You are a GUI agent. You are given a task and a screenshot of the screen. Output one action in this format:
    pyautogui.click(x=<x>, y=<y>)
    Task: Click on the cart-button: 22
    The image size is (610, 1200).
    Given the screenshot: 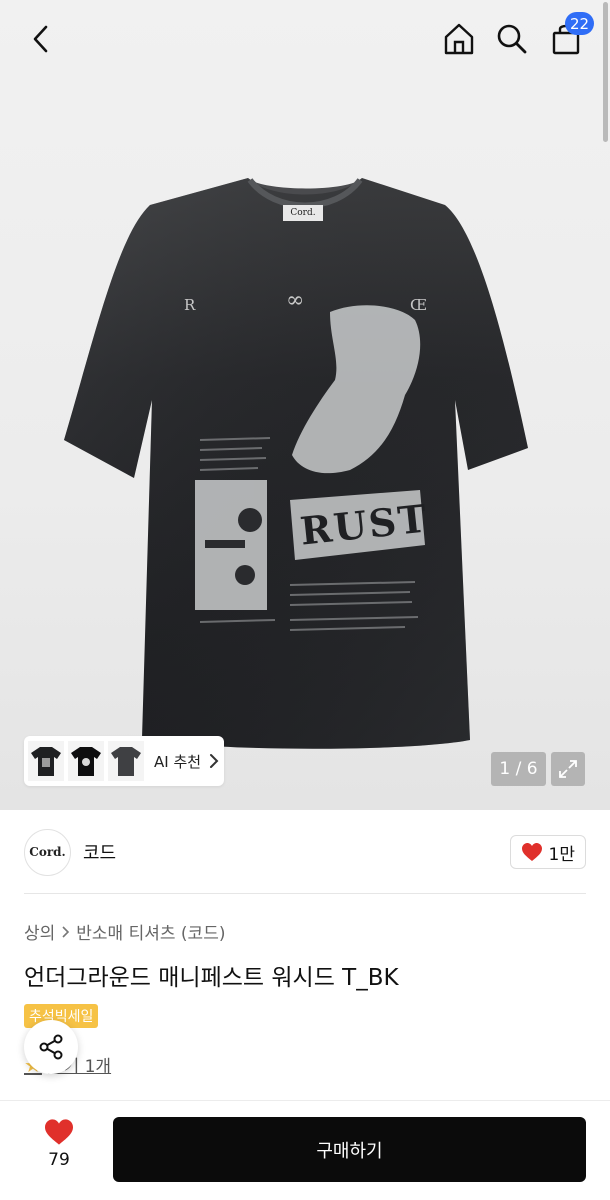 What is the action you would take?
    pyautogui.click(x=570, y=36)
    